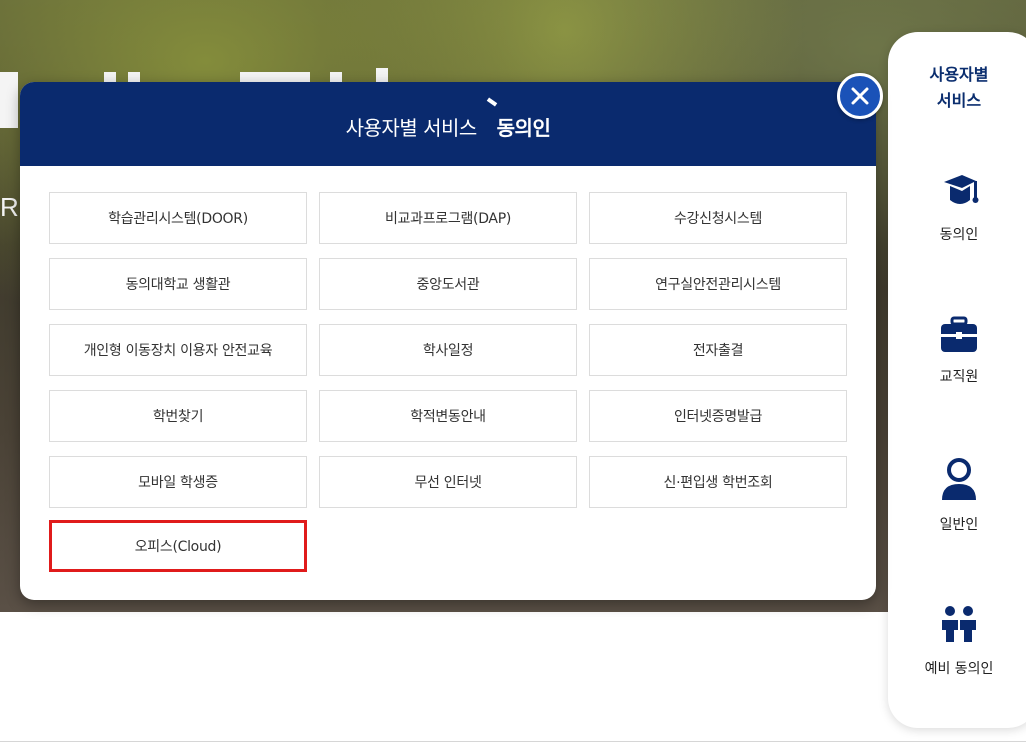 The image size is (1026, 746). I want to click on sidebar-item-public: 일반인, so click(959, 495).